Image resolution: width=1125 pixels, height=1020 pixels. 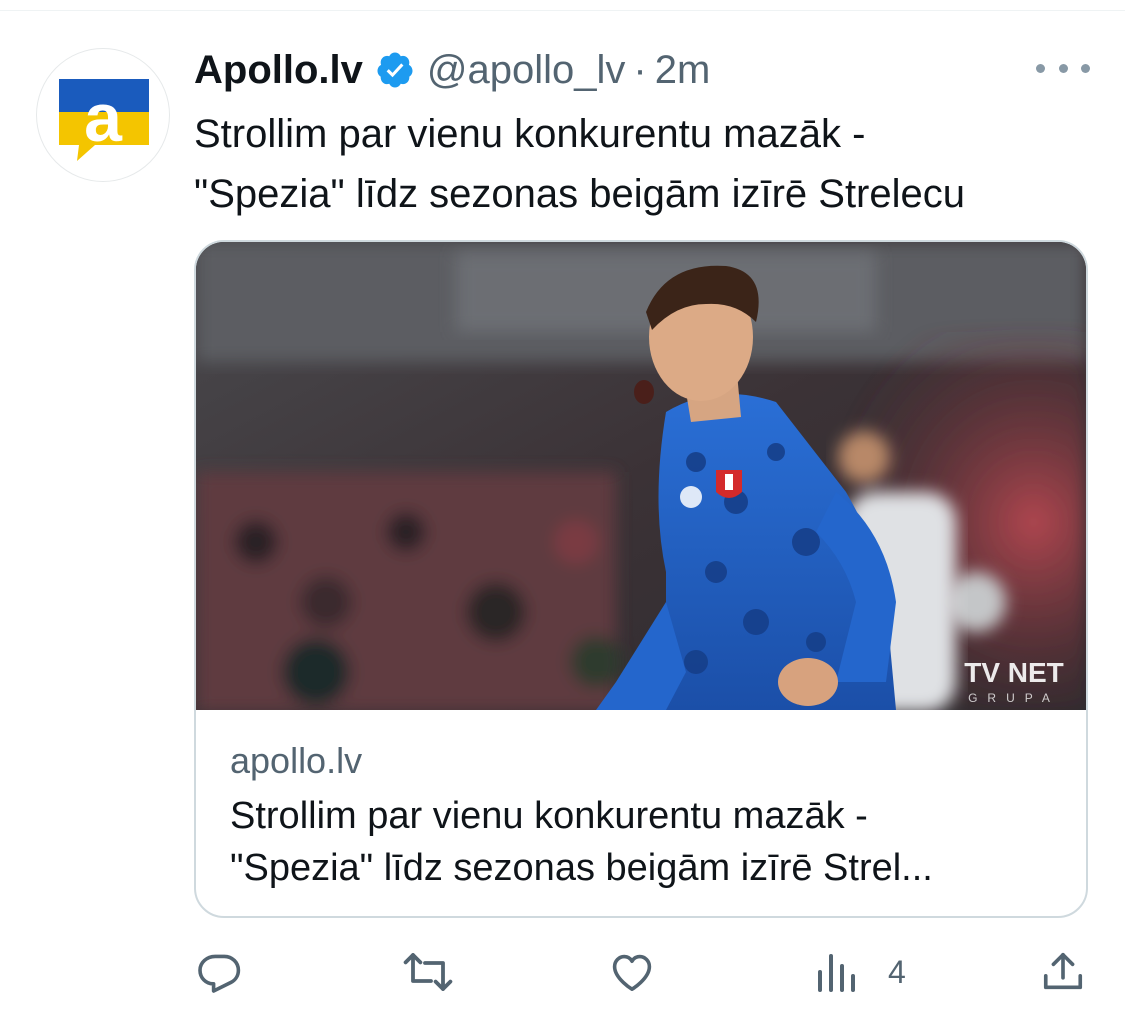 What do you see at coordinates (683, 70) in the screenshot?
I see `timestamp: 2m` at bounding box center [683, 70].